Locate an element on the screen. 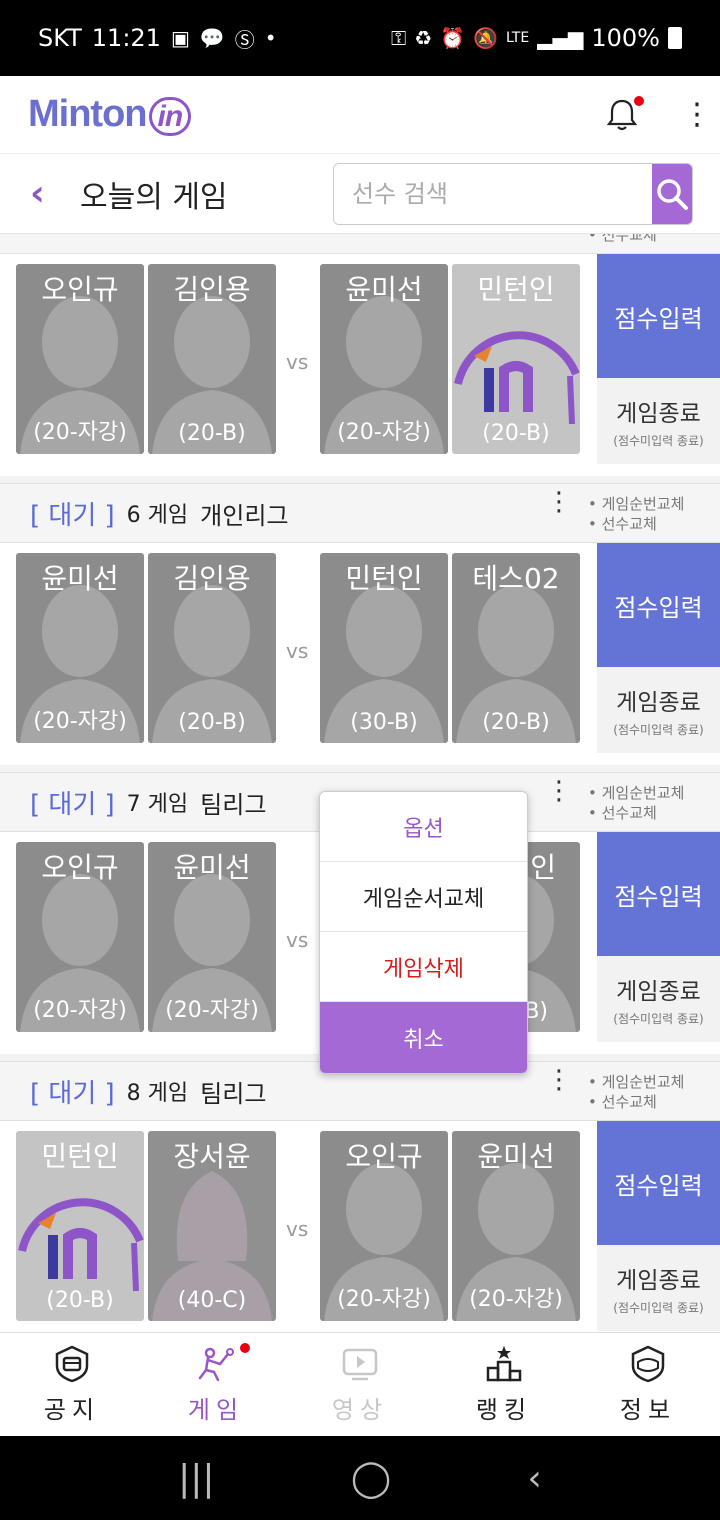  info-icon is located at coordinates (648, 1364).